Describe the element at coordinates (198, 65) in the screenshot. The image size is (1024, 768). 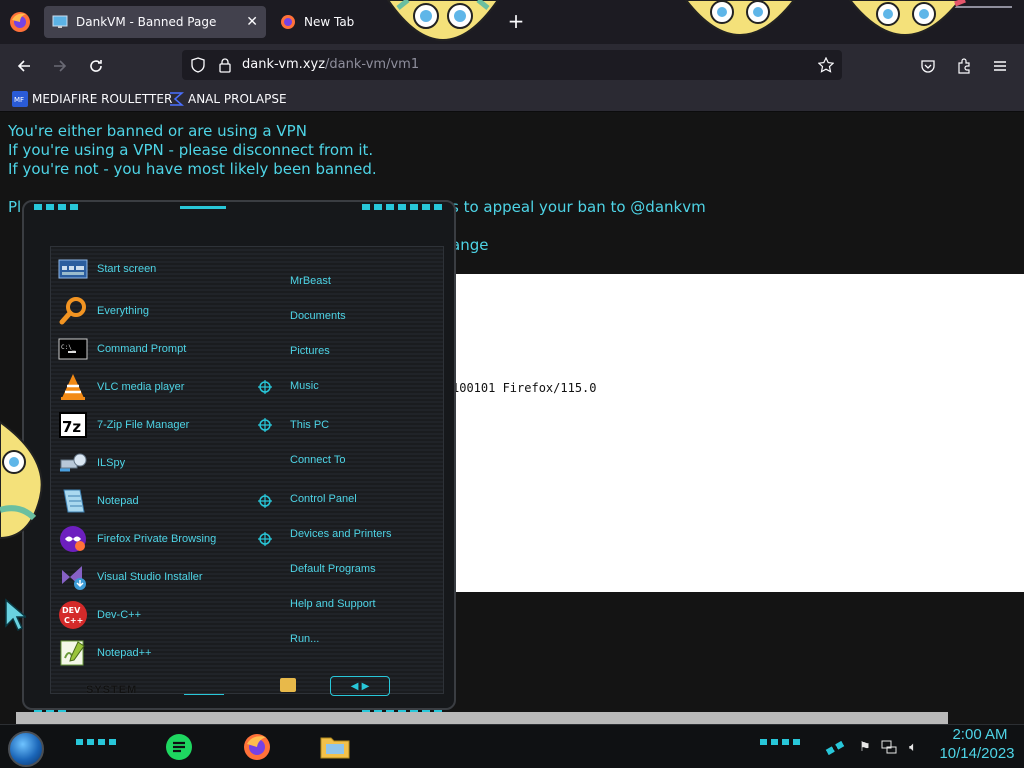
I see `shield-icon` at that location.